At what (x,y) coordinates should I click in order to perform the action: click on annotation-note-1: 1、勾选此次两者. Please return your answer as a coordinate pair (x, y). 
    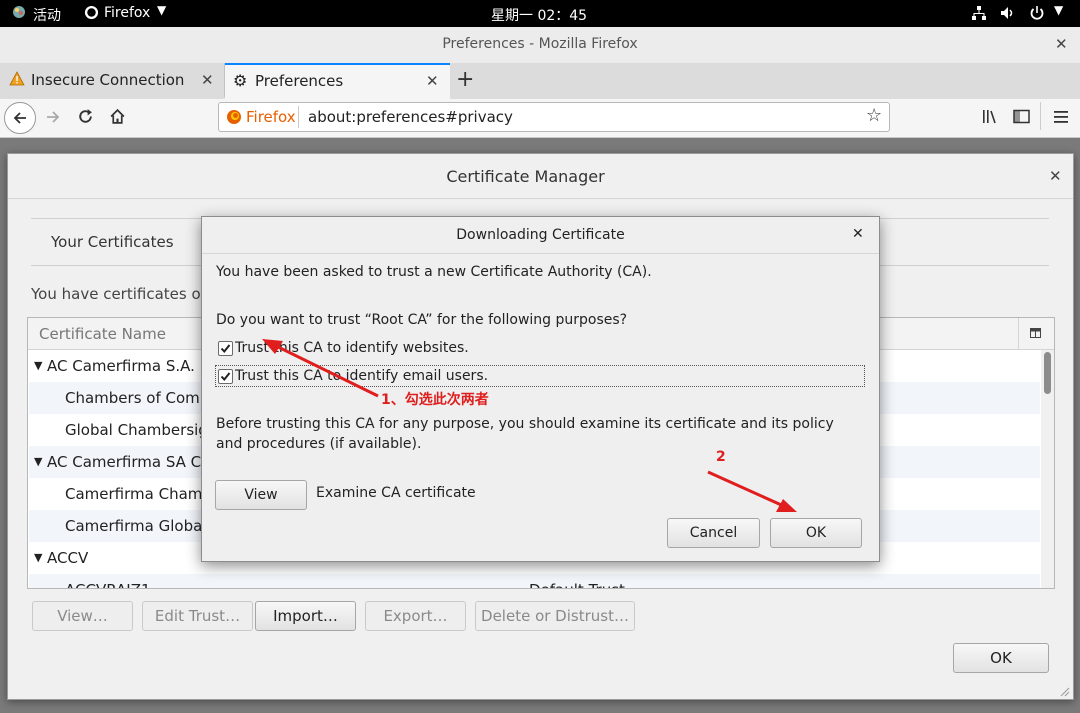
    Looking at the image, I should click on (435, 400).